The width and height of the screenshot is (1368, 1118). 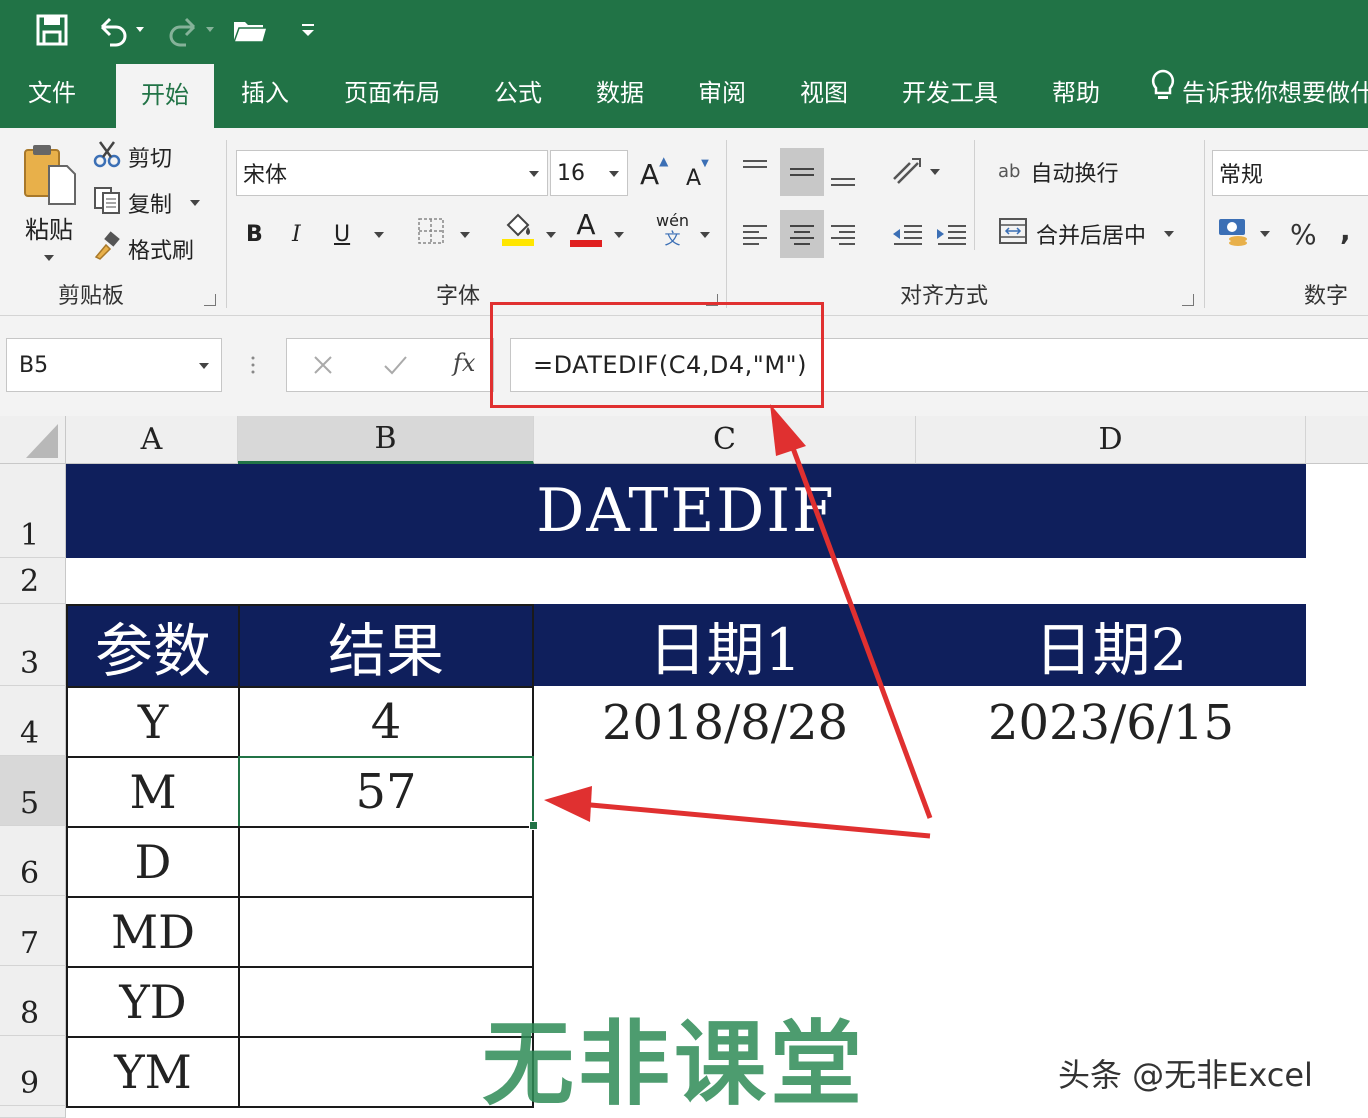 I want to click on annotation-arrows, so click(x=738, y=621).